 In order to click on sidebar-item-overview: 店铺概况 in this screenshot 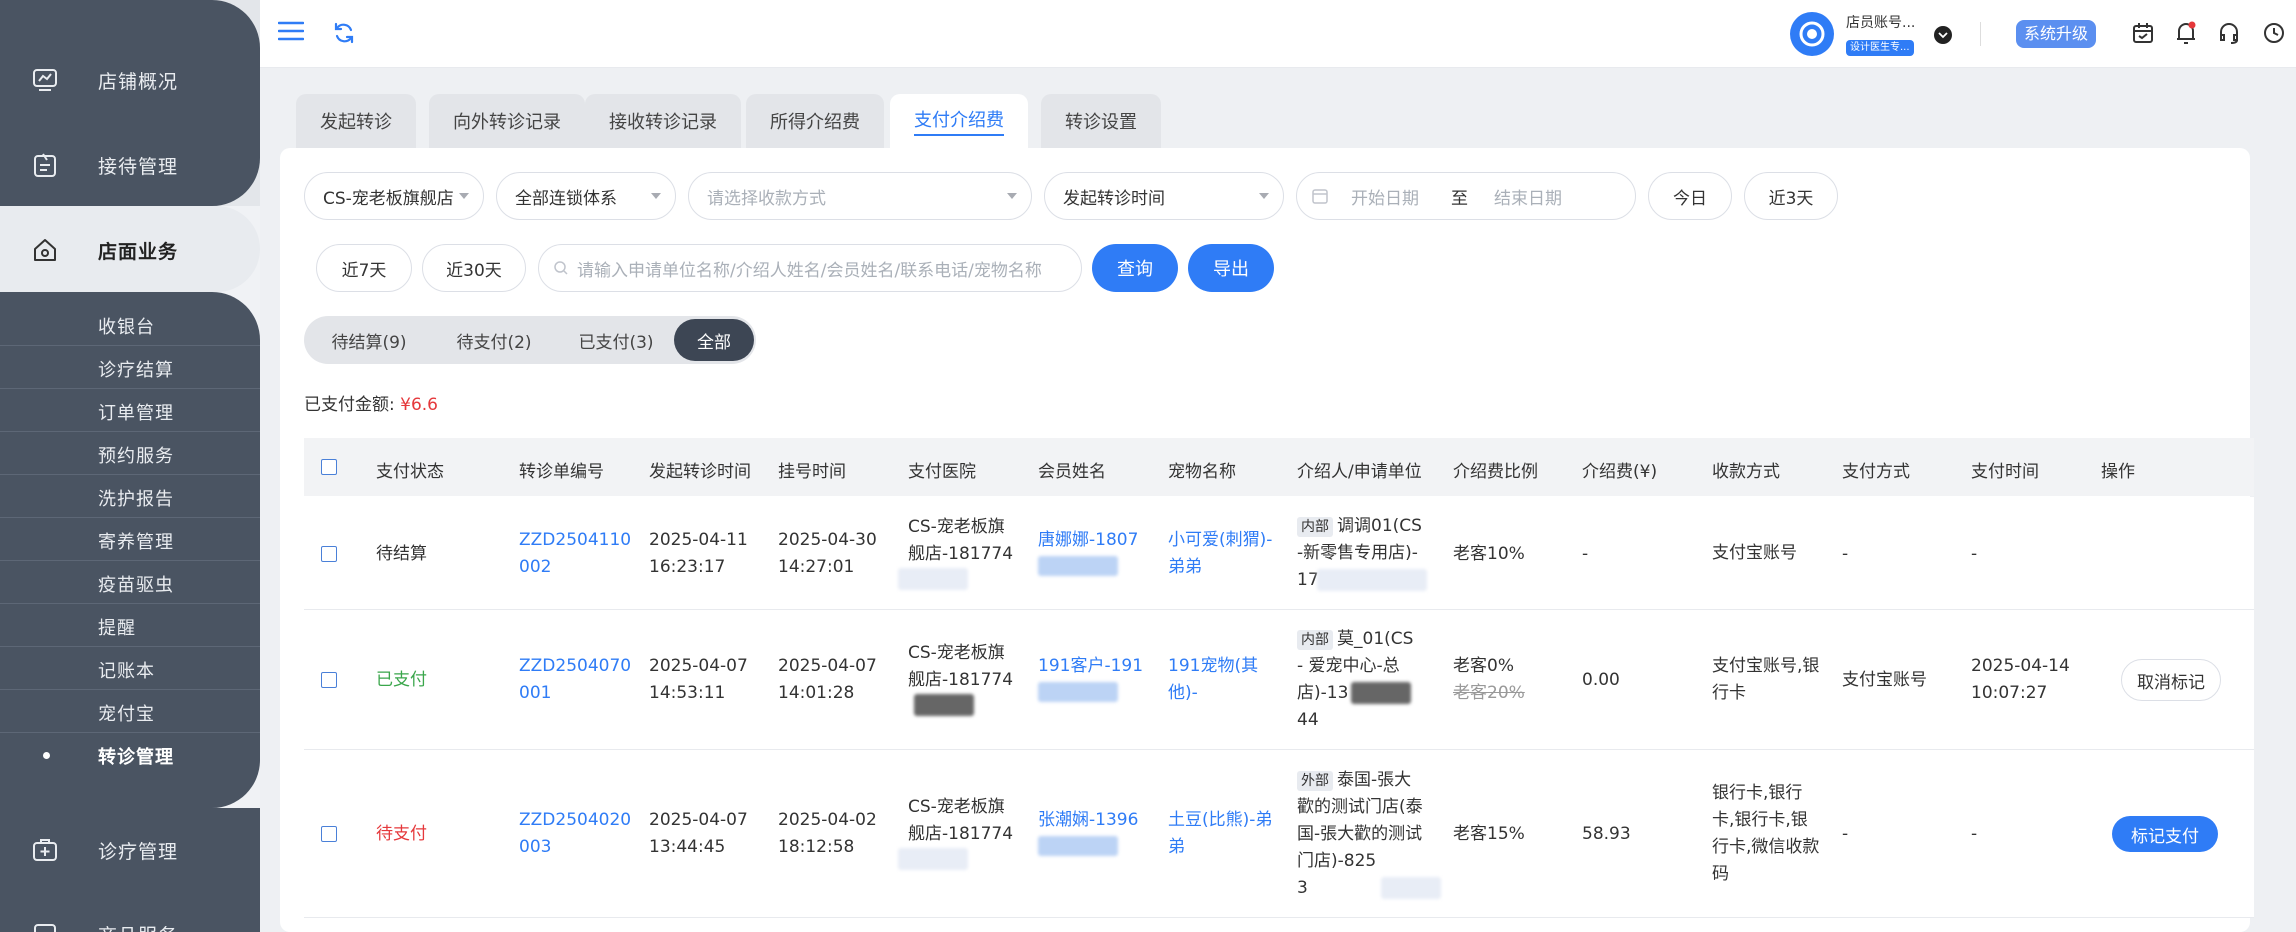, I will do `click(130, 80)`.